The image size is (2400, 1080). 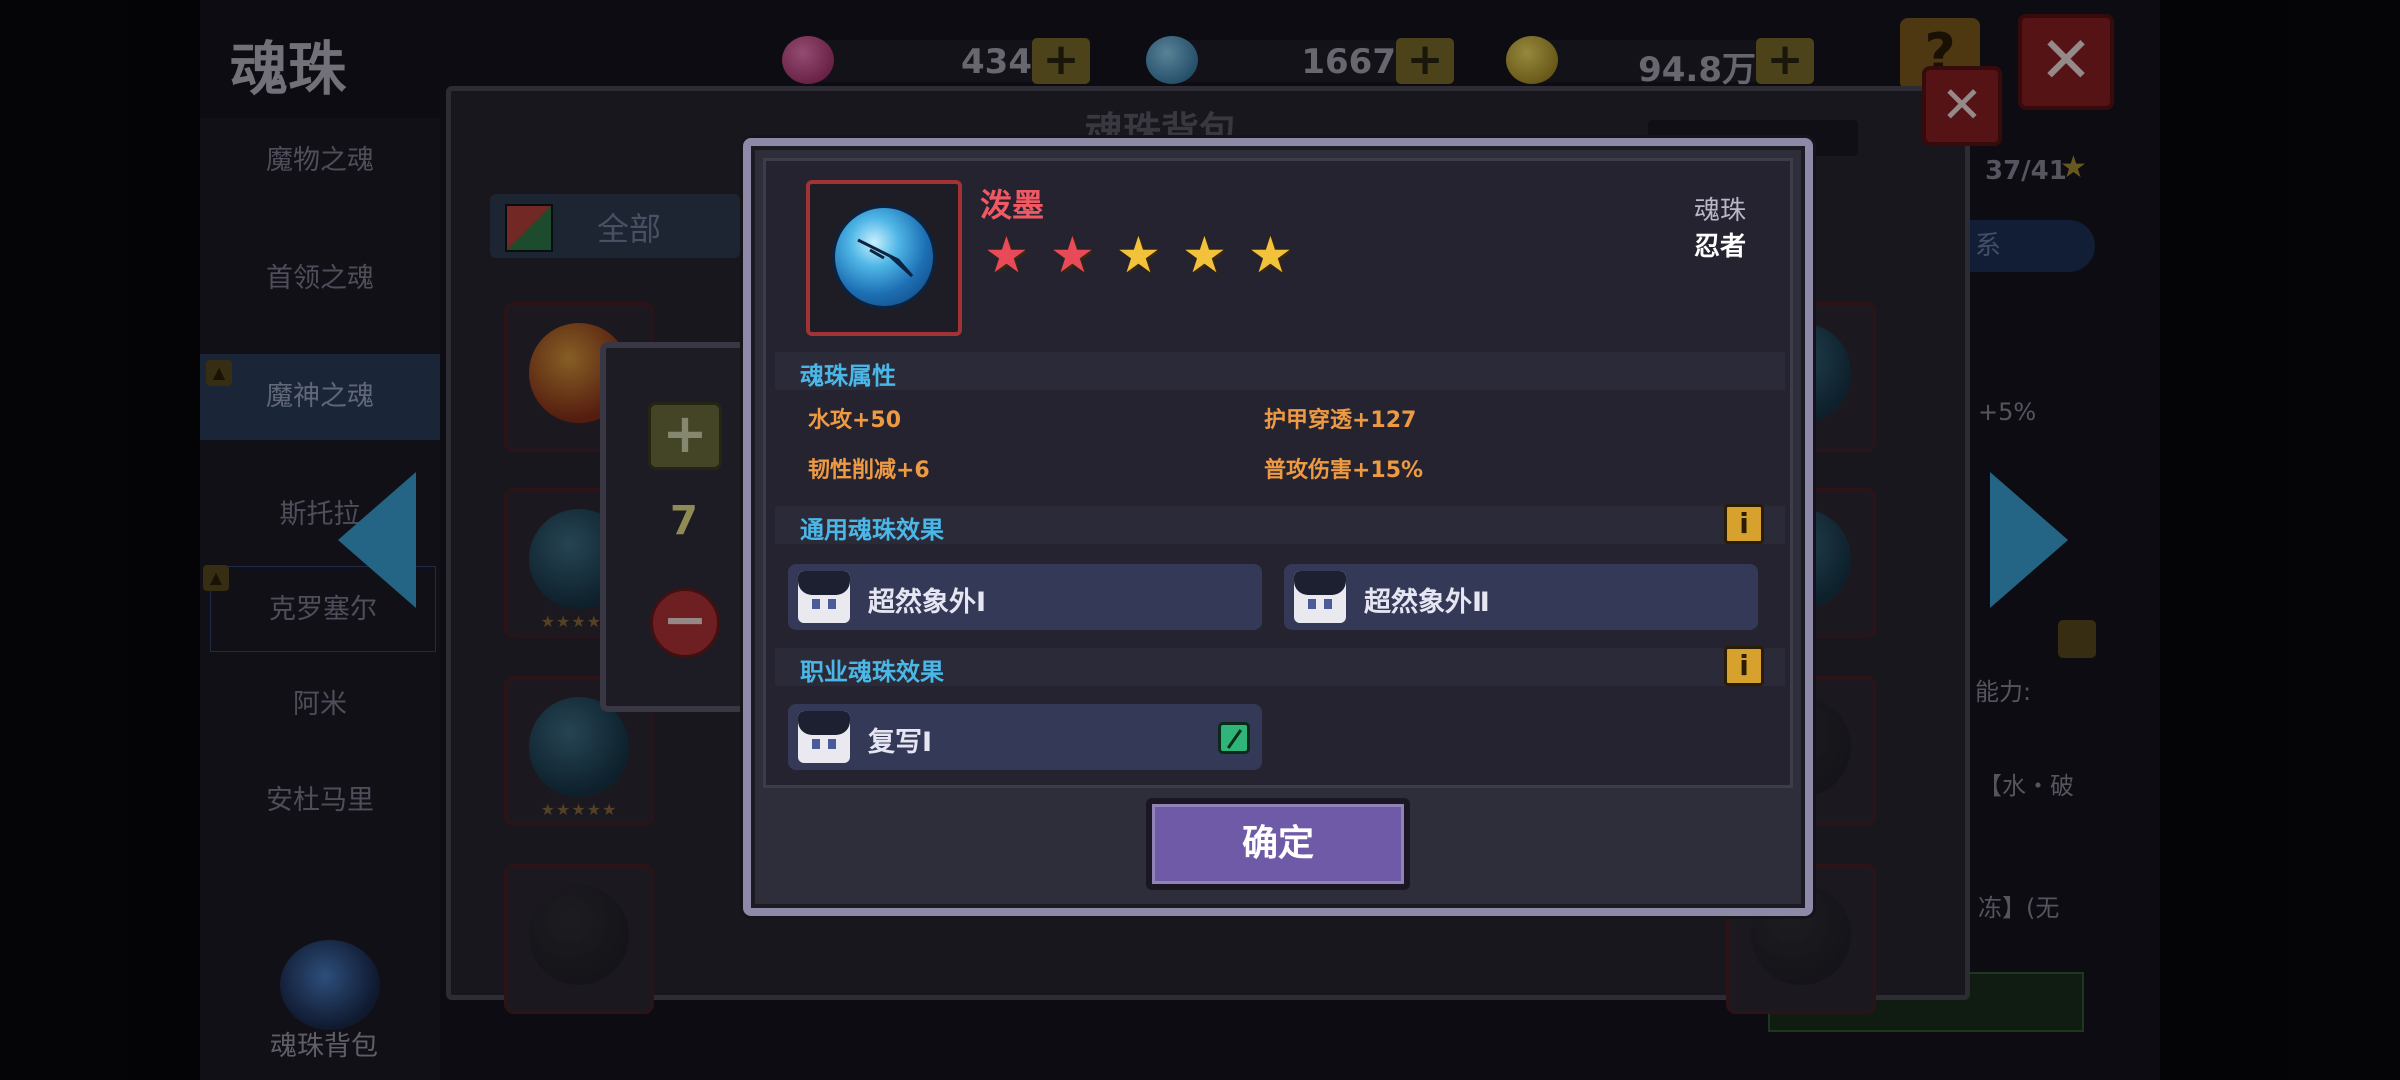 I want to click on item-class: 忍者, so click(x=1720, y=247).